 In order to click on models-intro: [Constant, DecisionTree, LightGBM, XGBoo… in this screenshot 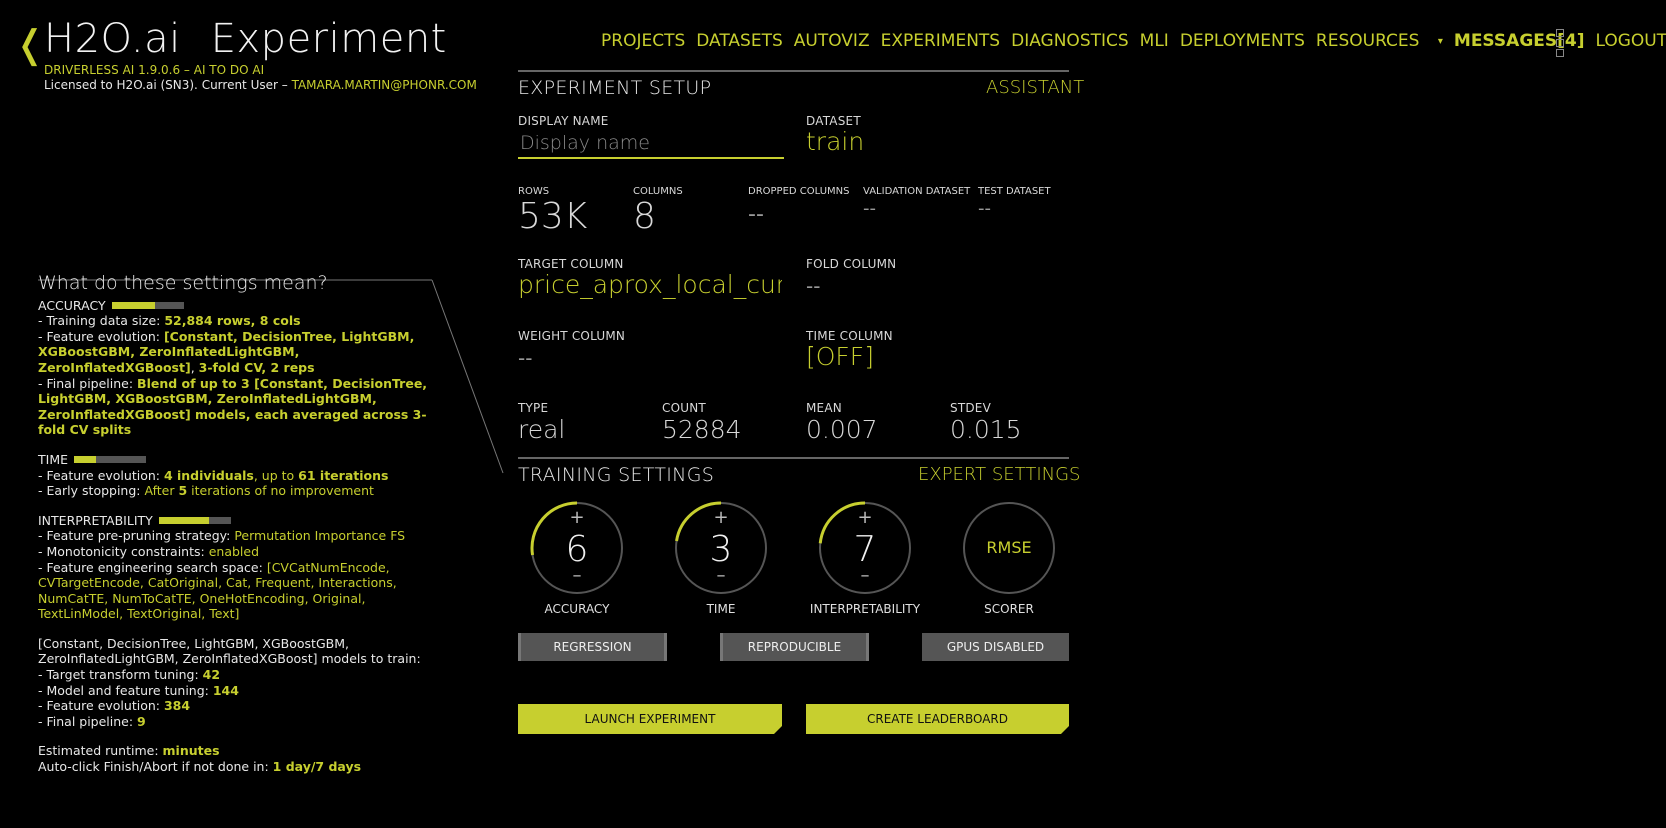, I will do `click(229, 651)`.